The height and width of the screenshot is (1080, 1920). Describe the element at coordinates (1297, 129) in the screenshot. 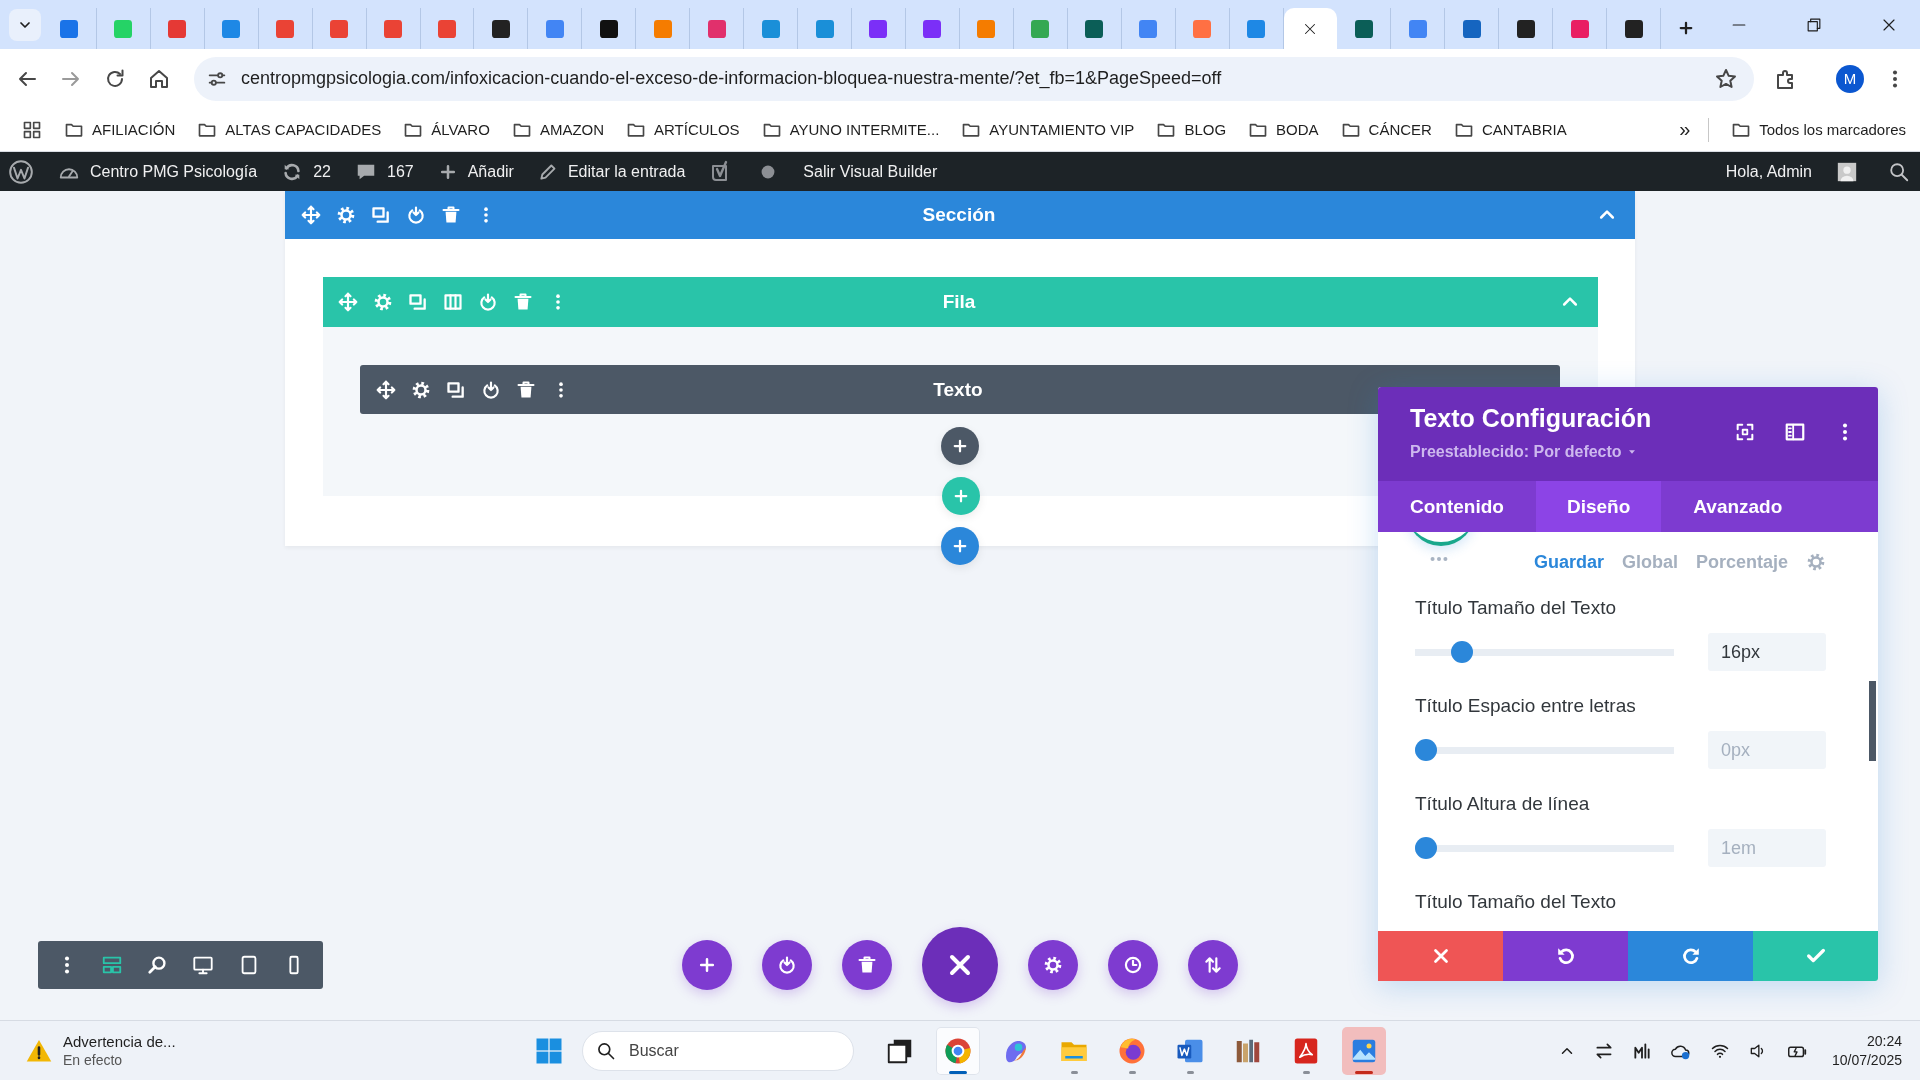

I see `bookmark-folder: BODA` at that location.